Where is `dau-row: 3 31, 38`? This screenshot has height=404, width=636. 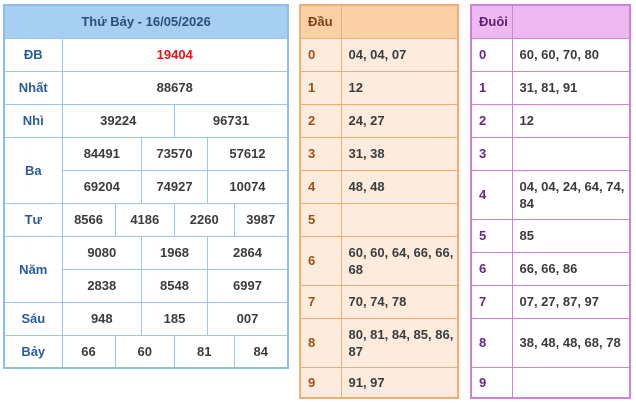
dau-row: 3 31, 38 is located at coordinates (379, 153).